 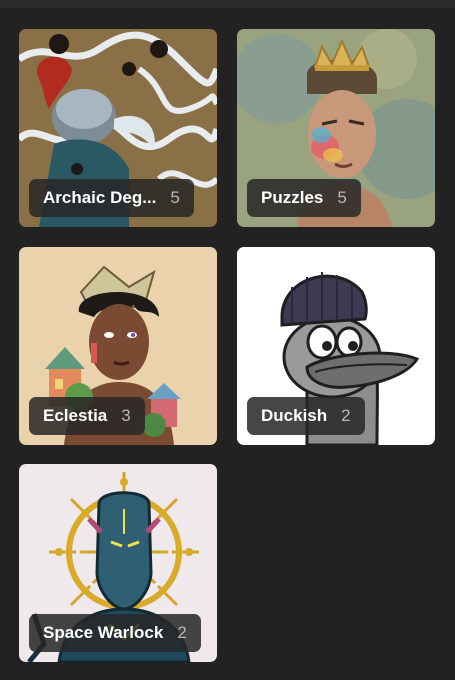 I want to click on collection-title: Puzzles, so click(x=292, y=197).